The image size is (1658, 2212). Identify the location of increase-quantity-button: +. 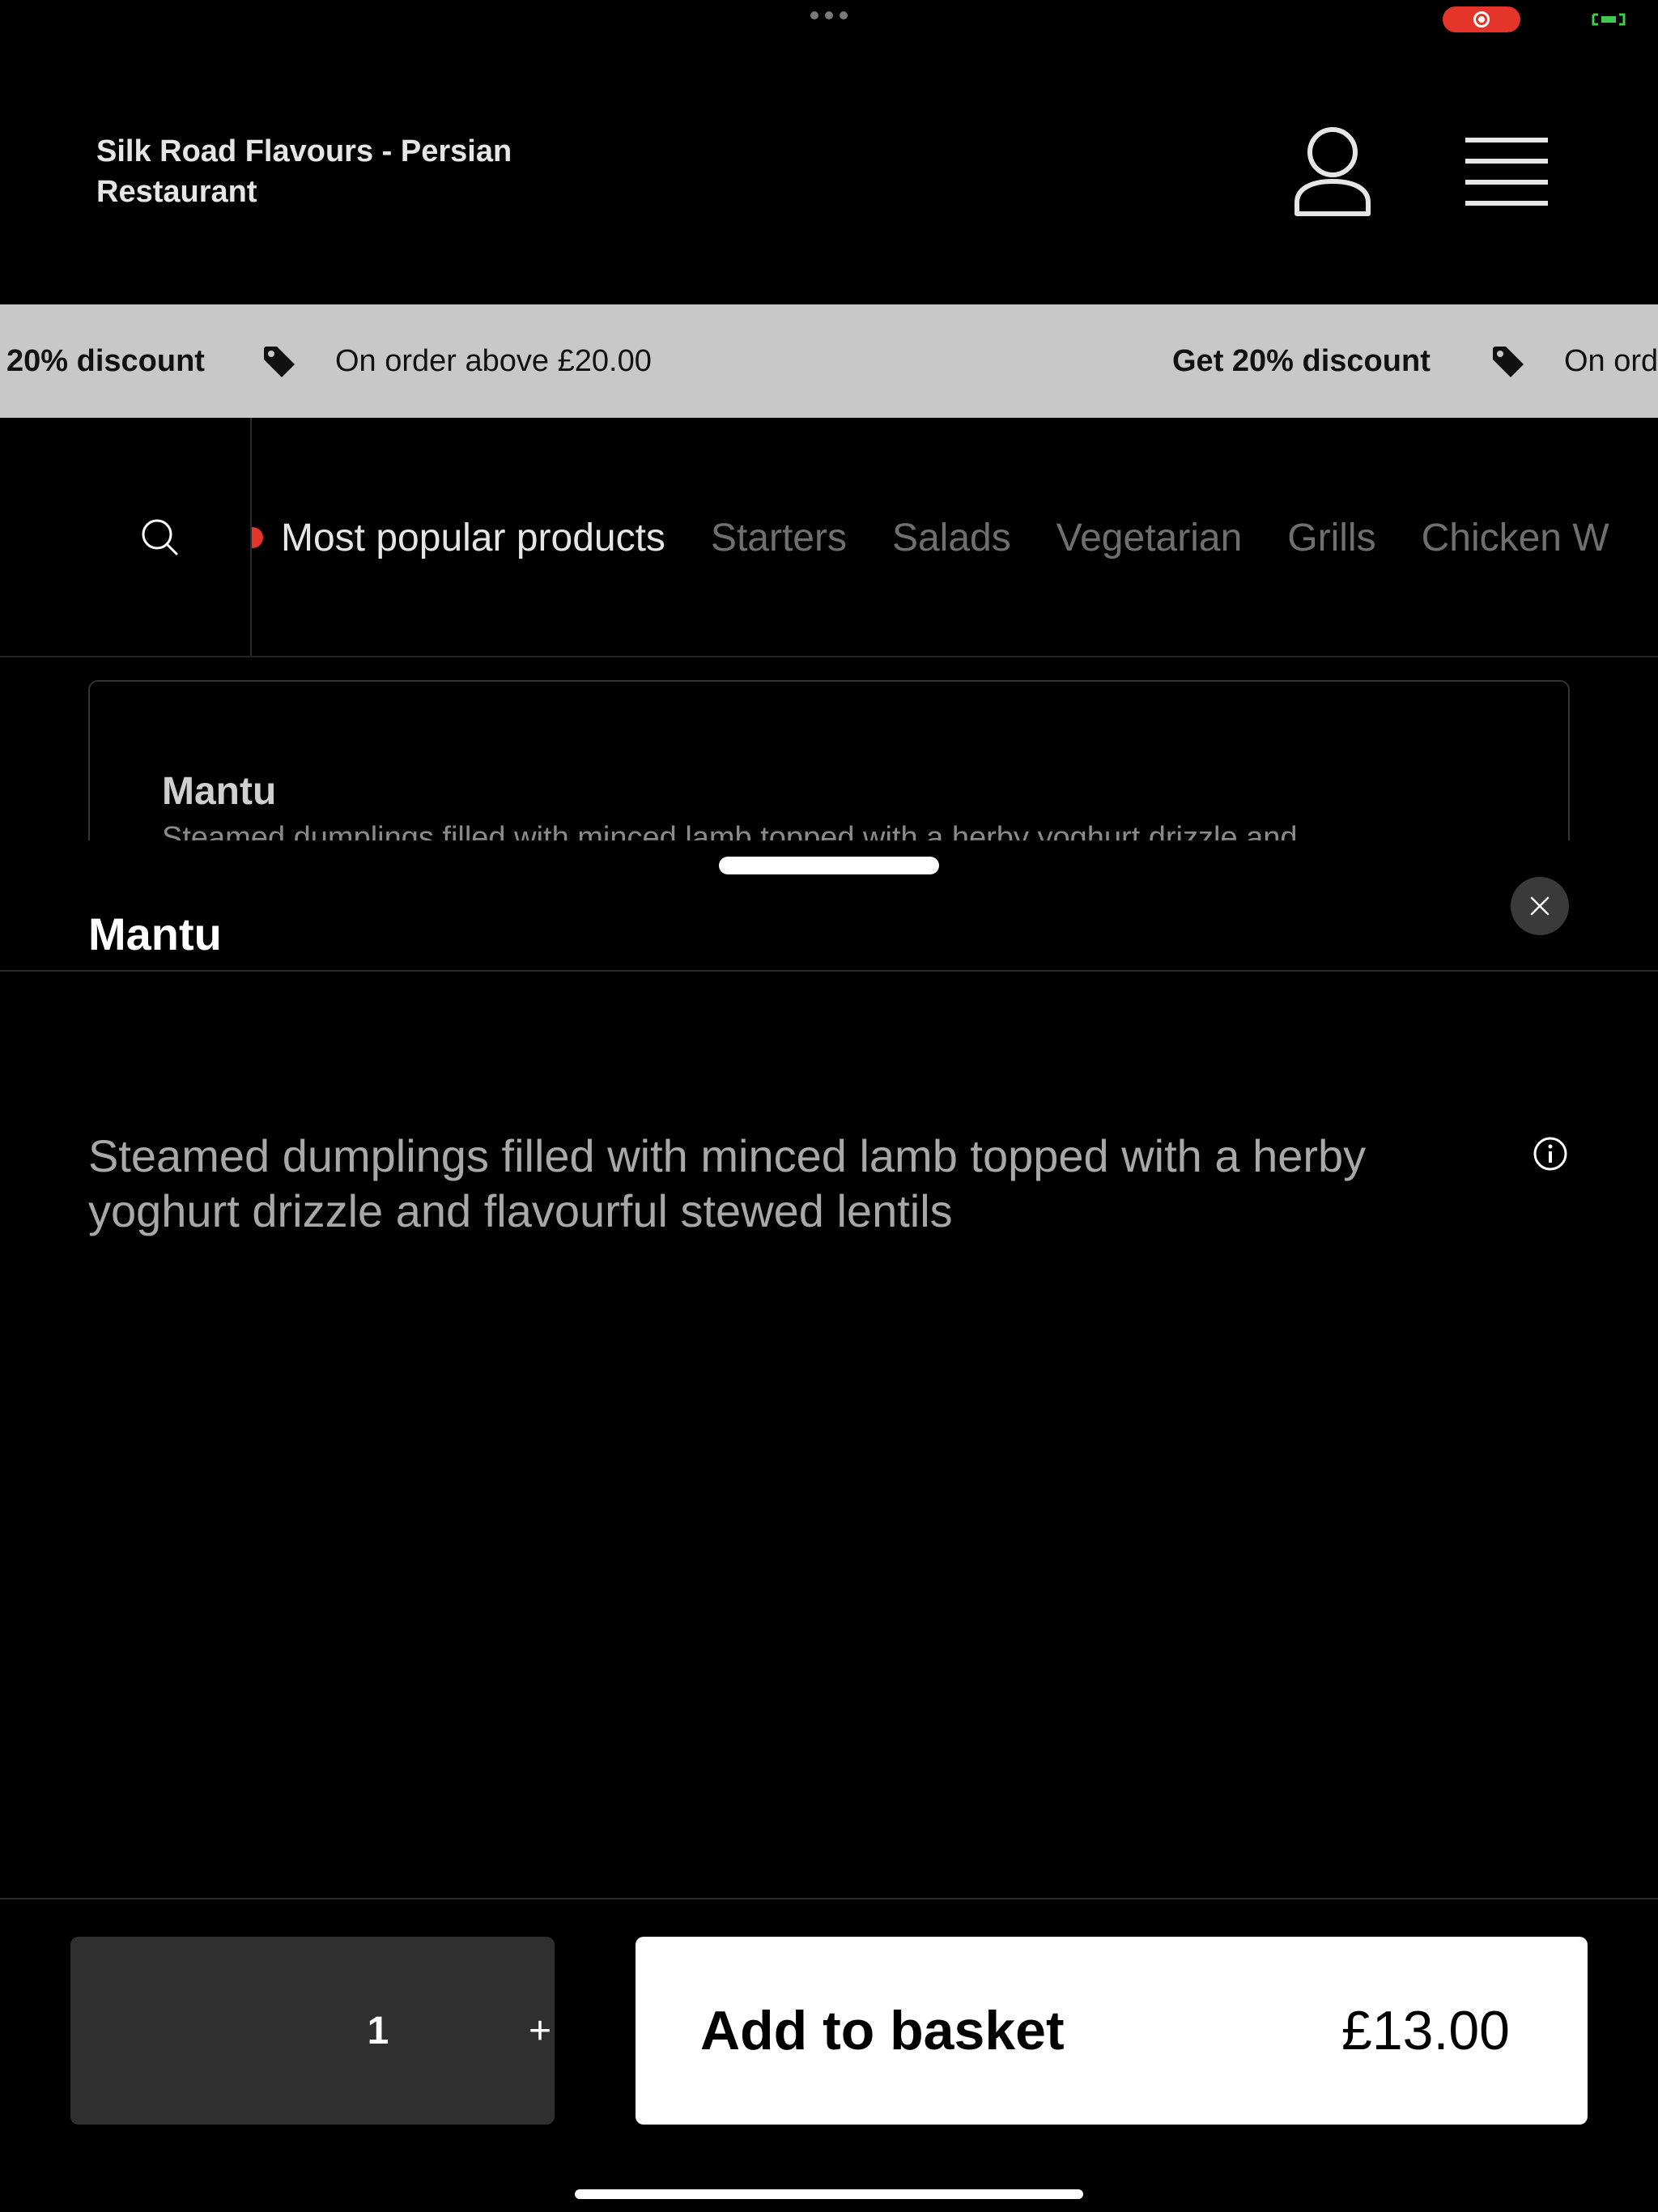
(540, 2031).